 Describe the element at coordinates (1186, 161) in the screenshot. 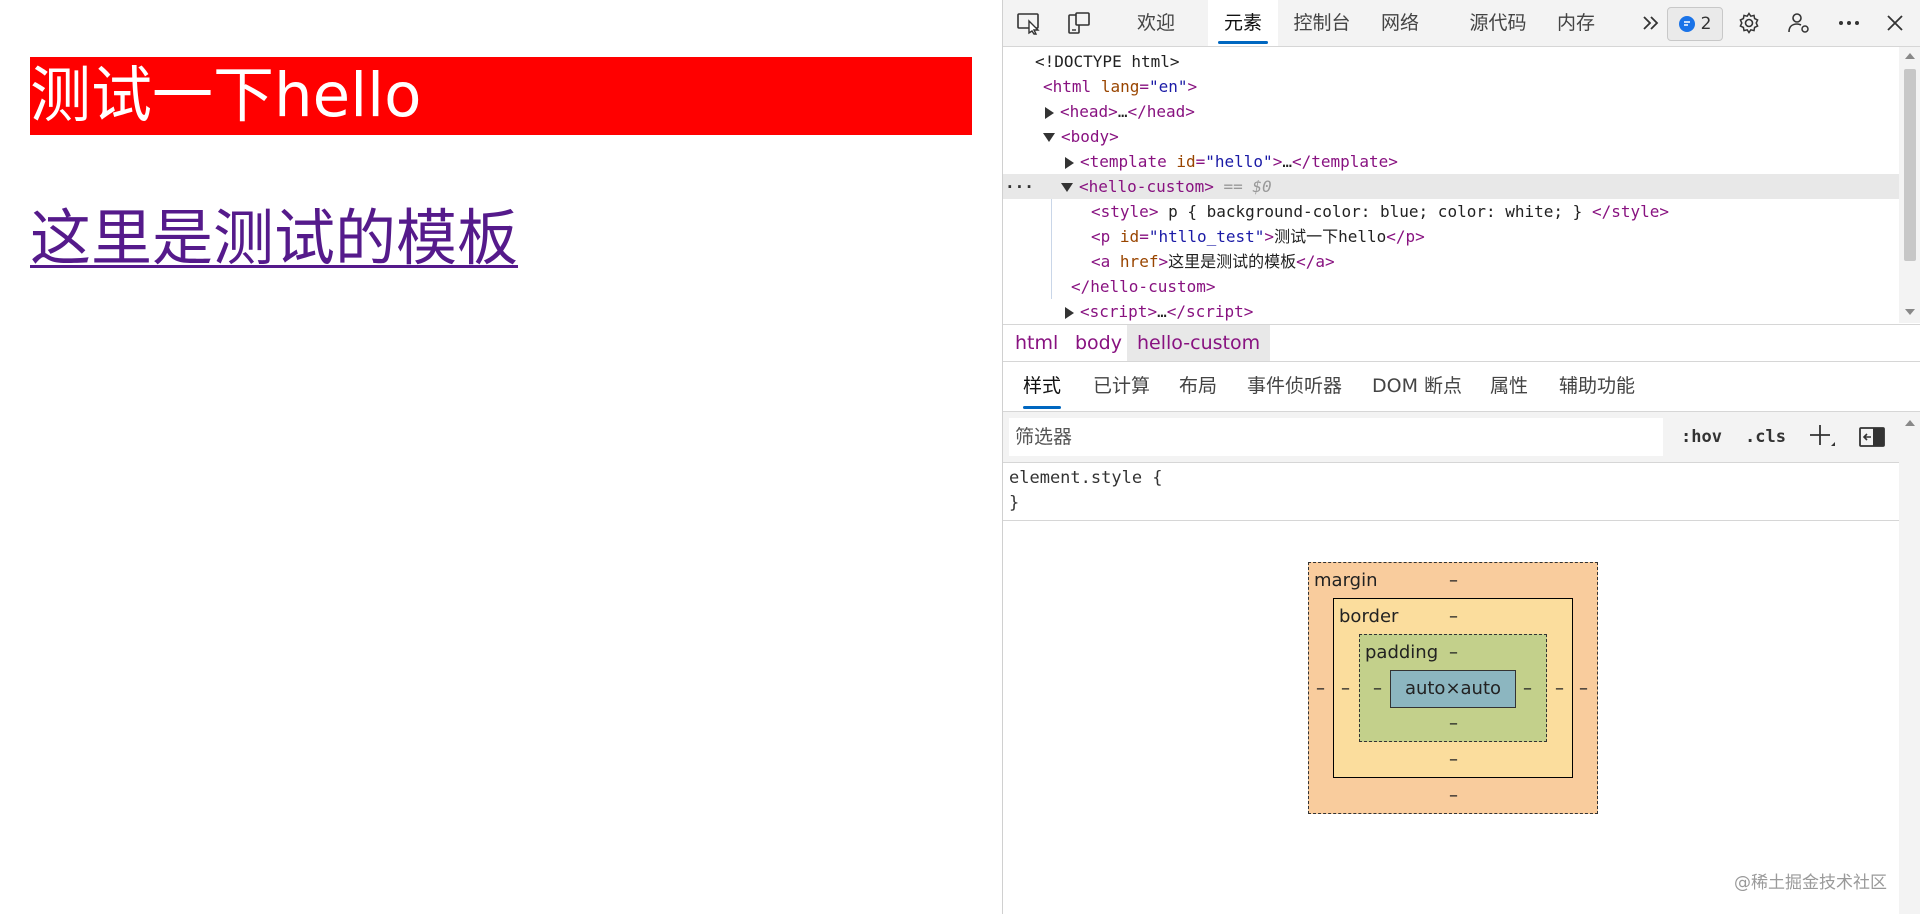

I see `template-attr: id` at that location.